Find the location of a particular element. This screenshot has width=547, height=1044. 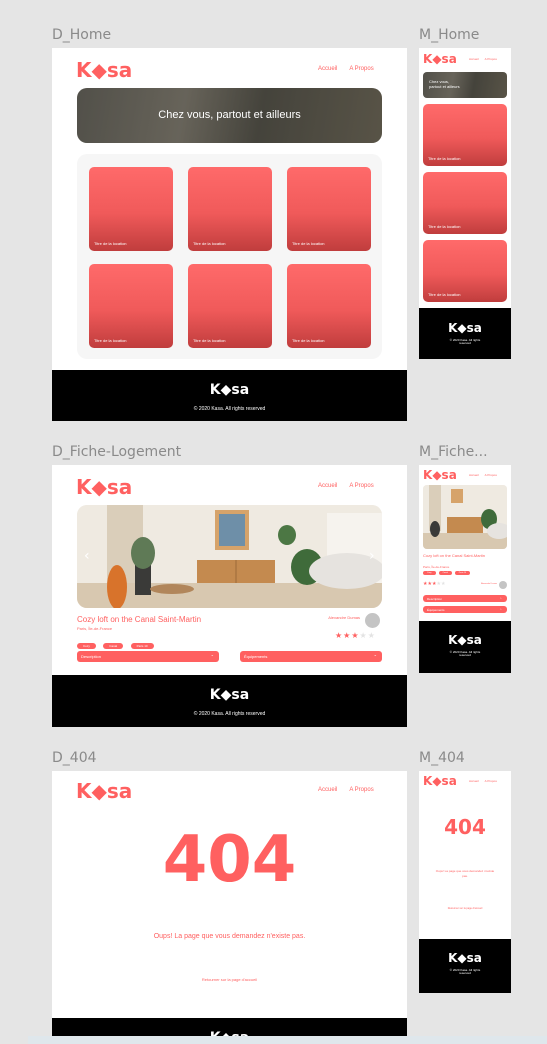

canvas-bottom-strip is located at coordinates (287, 1040).